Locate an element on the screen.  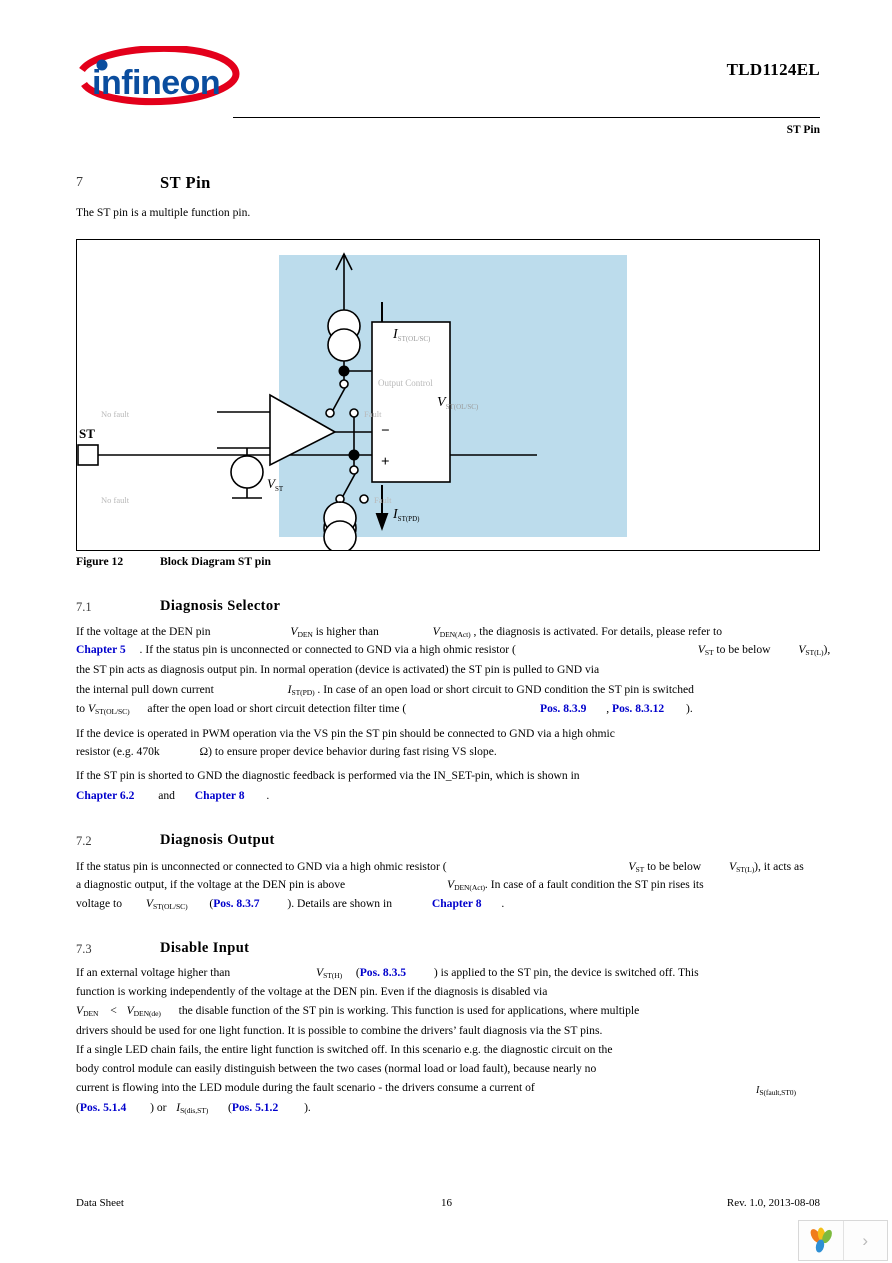
viewer-overlay: › is located at coordinates (843, 1240).